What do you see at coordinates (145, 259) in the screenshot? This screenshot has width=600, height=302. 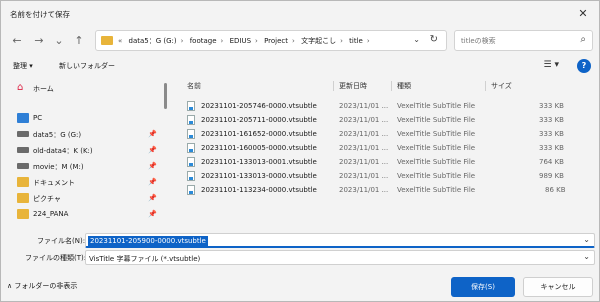 I see `filetype-value: VisTitle 字幕ファイル (*.vtsubtle)` at bounding box center [145, 259].